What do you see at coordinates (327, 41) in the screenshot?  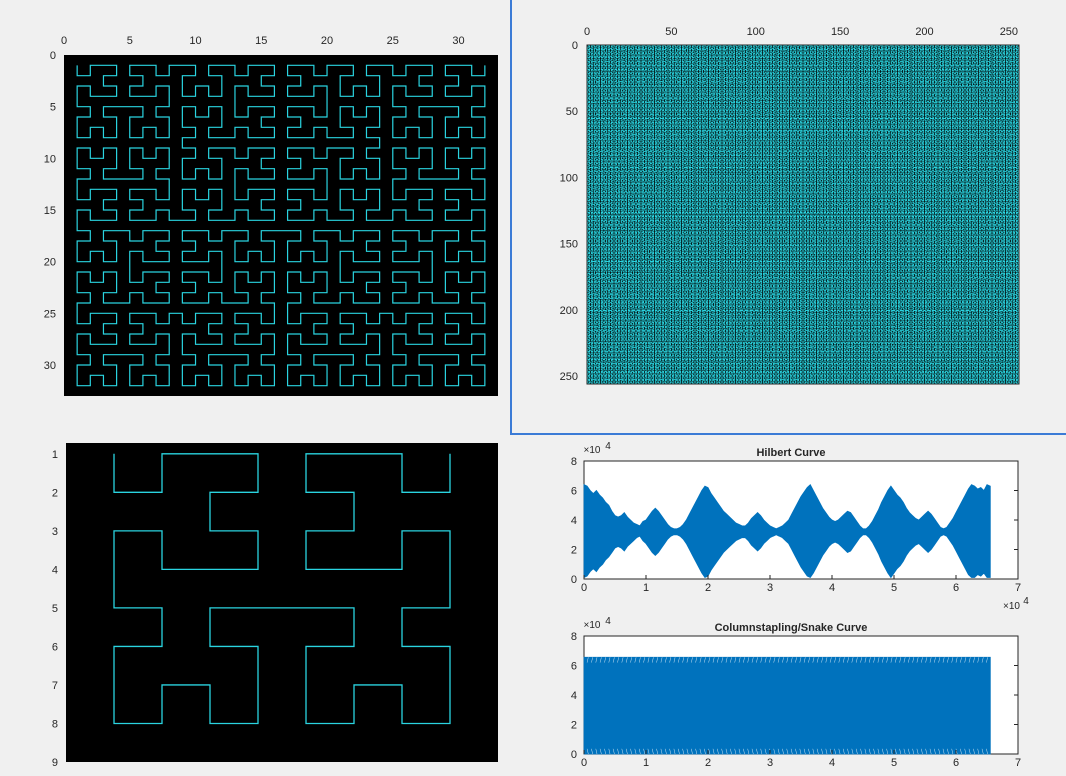 I see `x-tick-label: 20` at bounding box center [327, 41].